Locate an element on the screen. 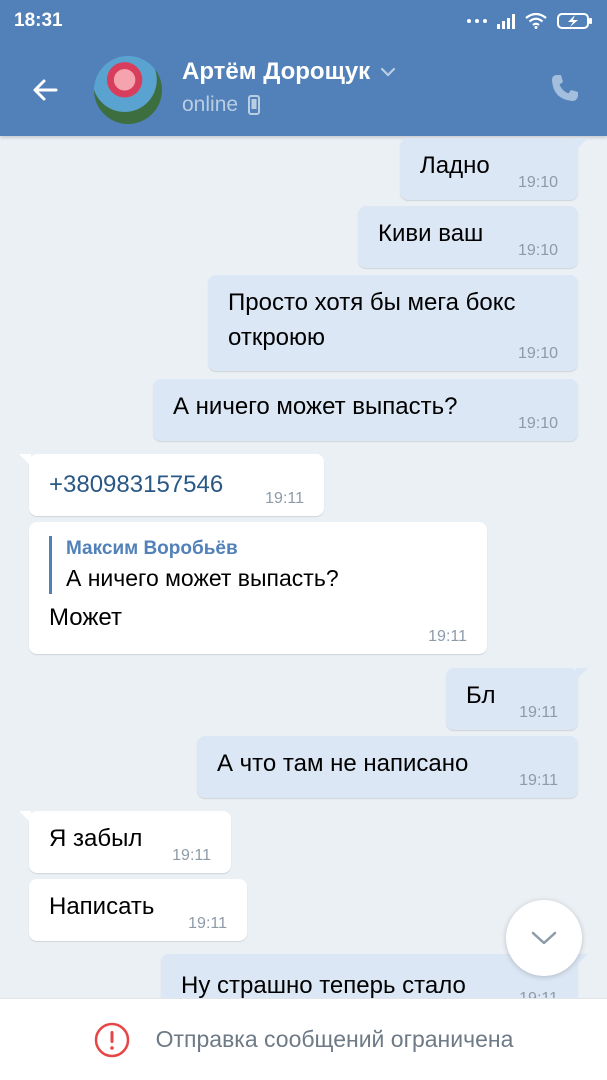  restriction-notice: Отправка сообщений ограничена is located at coordinates (334, 1039).